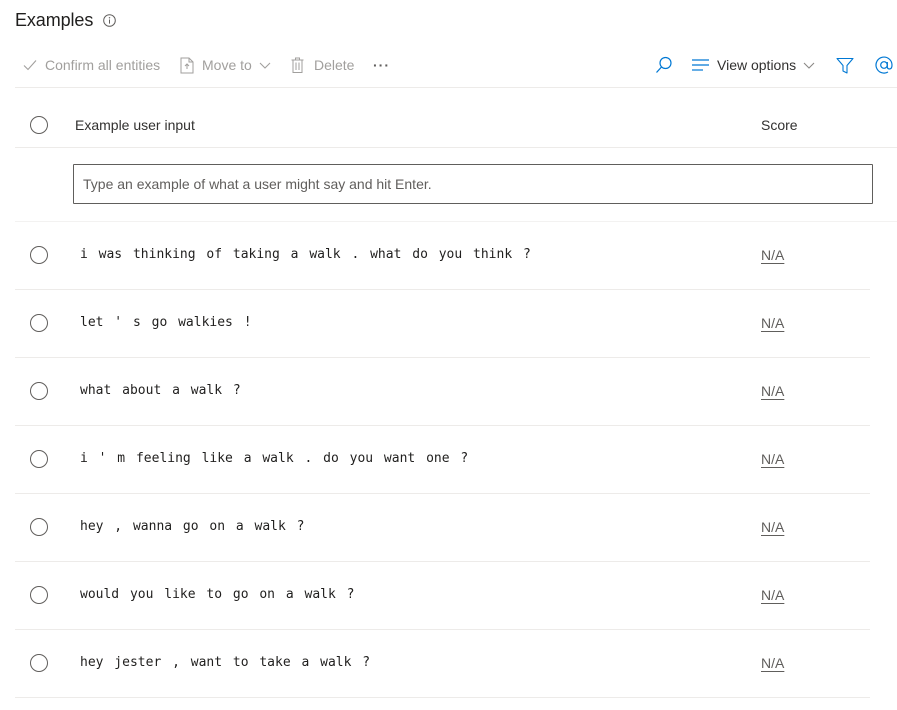  Describe the element at coordinates (217, 594) in the screenshot. I see `utterance-text: would you like to go on a walk ?` at that location.